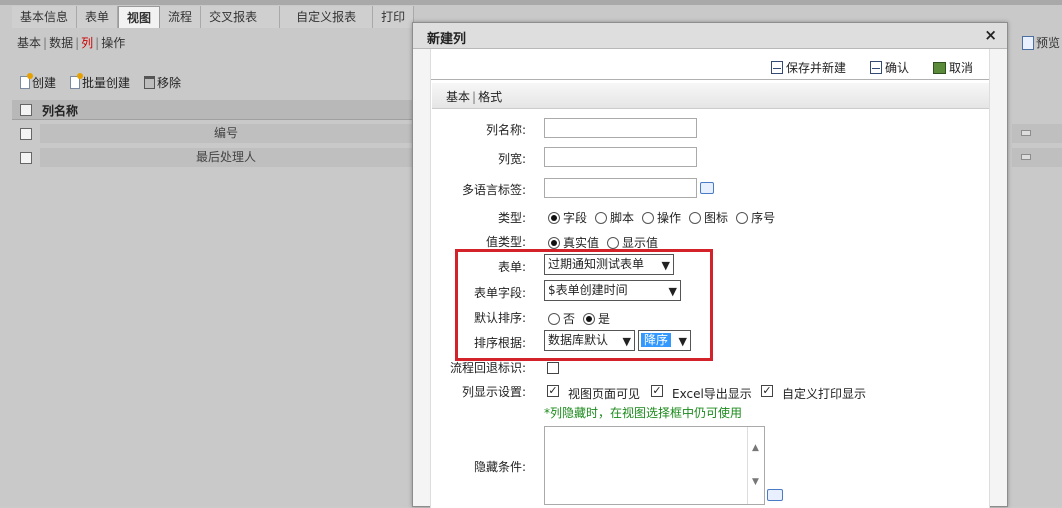 The image size is (1062, 508). What do you see at coordinates (487, 368) in the screenshot?
I see `flow-back-label: 流程回退标识:` at bounding box center [487, 368].